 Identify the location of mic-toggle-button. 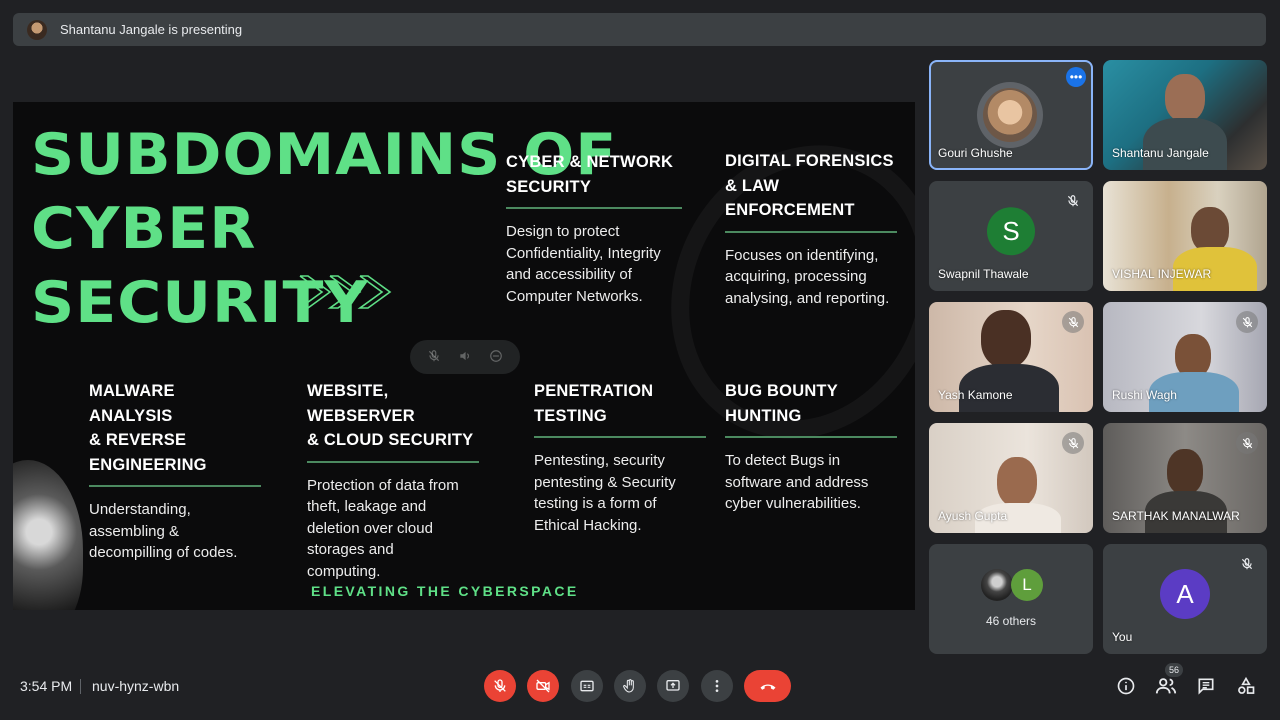
(500, 686).